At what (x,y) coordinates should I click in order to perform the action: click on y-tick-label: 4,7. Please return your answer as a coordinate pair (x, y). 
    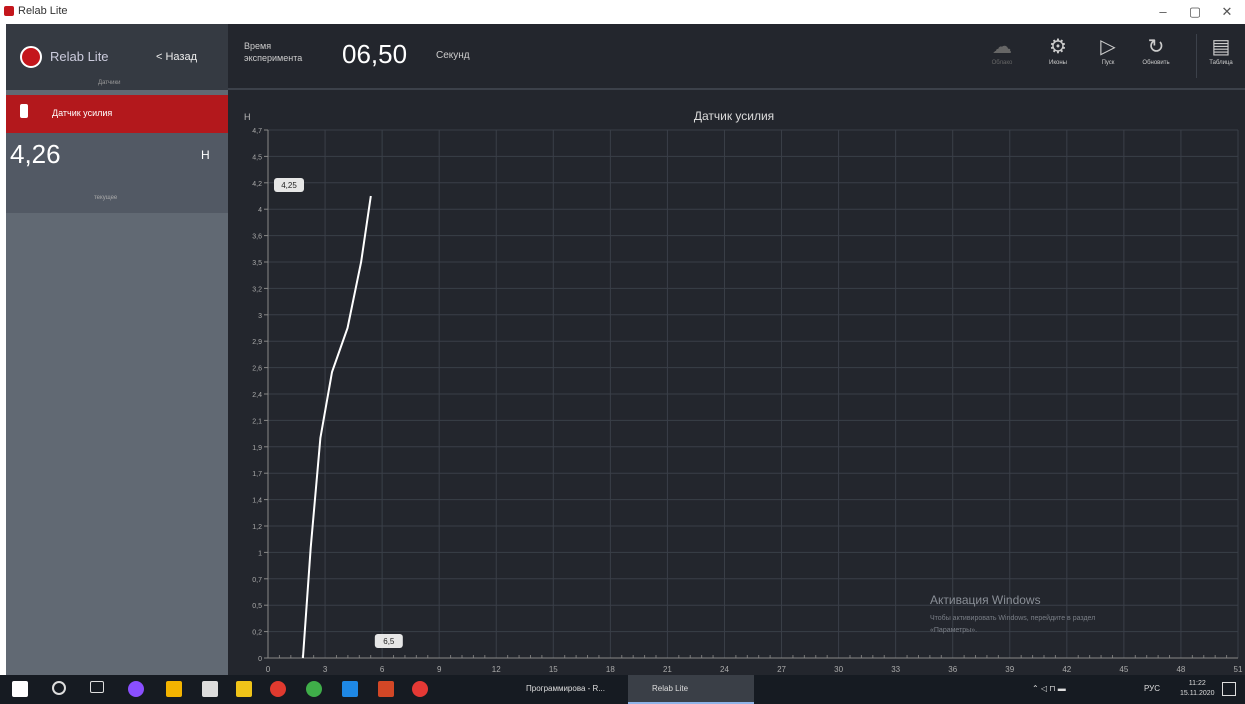
    Looking at the image, I should click on (257, 131).